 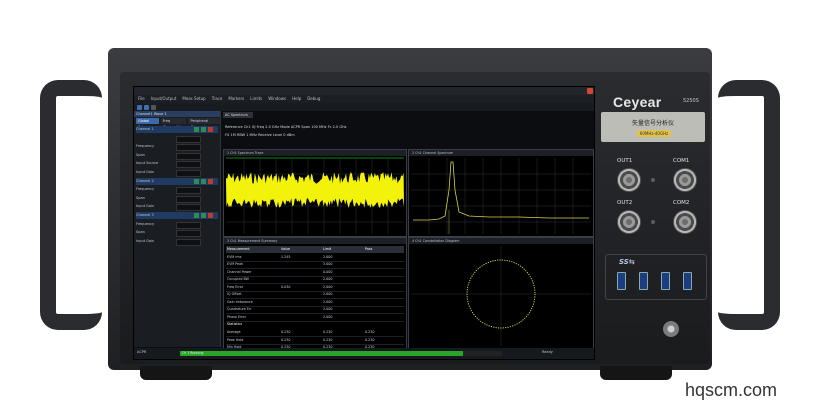 What do you see at coordinates (177, 129) in the screenshot?
I see `channel-group-header: Channel 1` at bounding box center [177, 129].